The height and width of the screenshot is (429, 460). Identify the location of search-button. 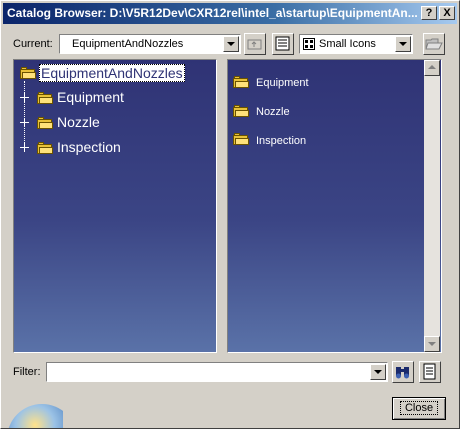
(403, 372).